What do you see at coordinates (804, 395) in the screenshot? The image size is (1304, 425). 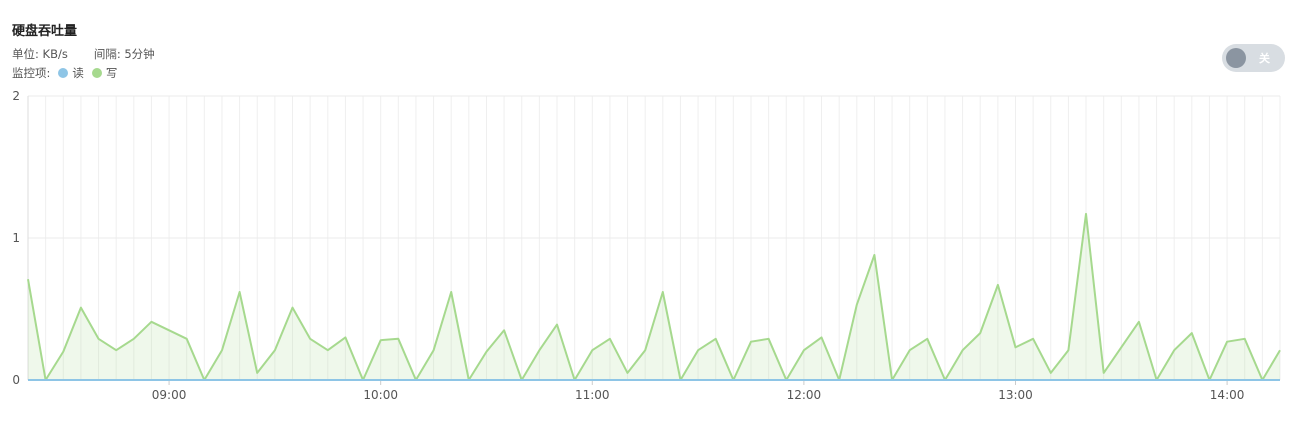 I see `x-tick-label: 12:00` at bounding box center [804, 395].